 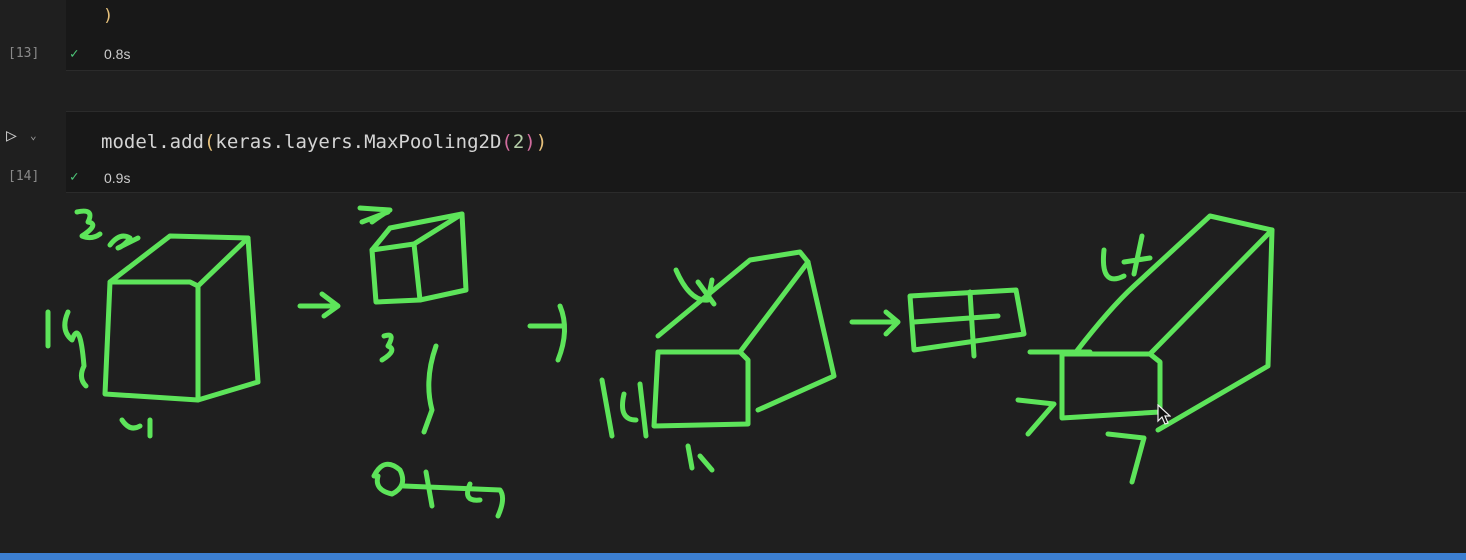 I want to click on code-closing-paren: ), so click(x=108, y=16).